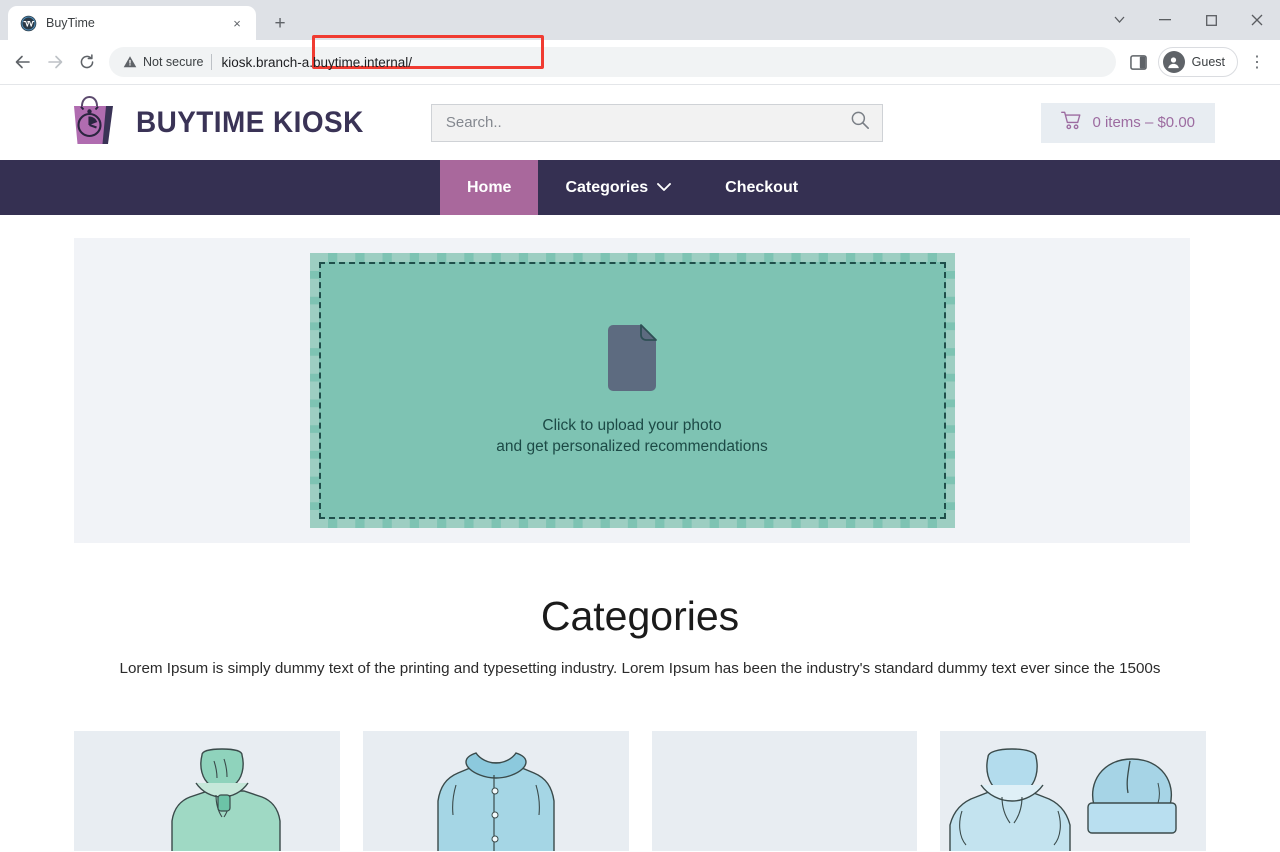 The height and width of the screenshot is (852, 1280). I want to click on nav-item-categories: Categories, so click(618, 187).